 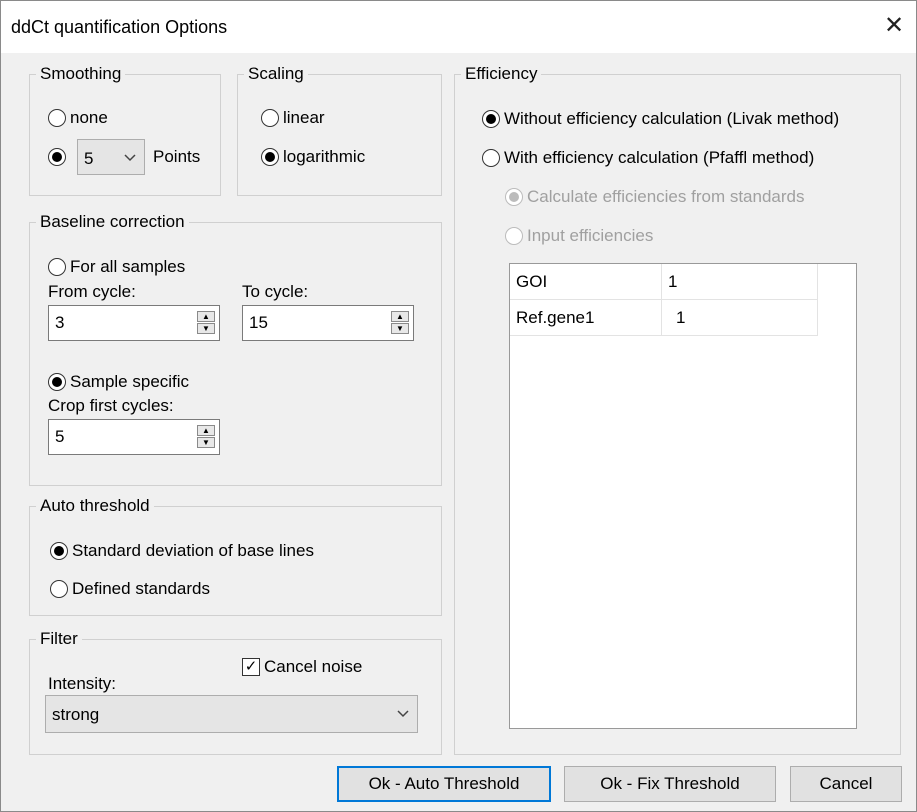 I want to click on table-cell-gene: Ref.gene1, so click(x=586, y=318).